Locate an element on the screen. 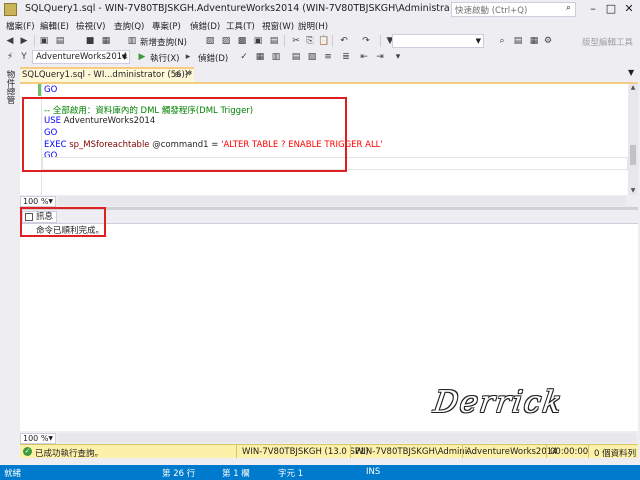 This screenshot has height=480, width=640. results-horizontal-scrollbar is located at coordinates (347, 438).